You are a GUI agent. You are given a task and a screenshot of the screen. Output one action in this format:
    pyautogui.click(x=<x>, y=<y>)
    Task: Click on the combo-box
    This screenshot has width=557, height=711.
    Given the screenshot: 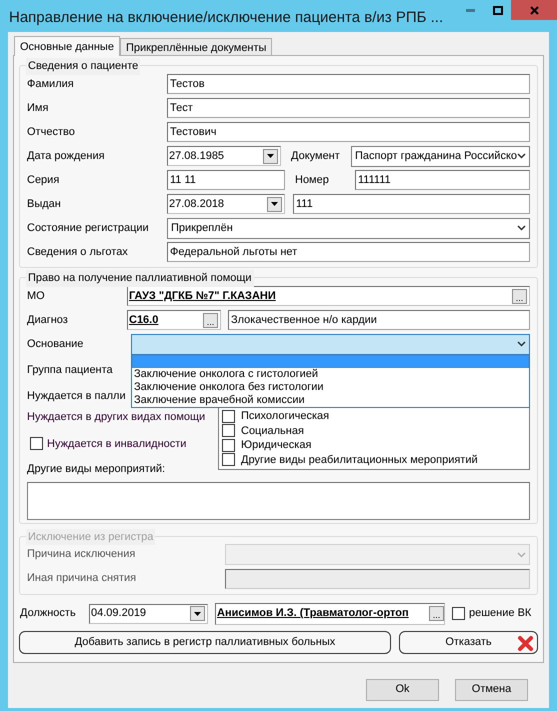 What is the action you would take?
    pyautogui.click(x=330, y=344)
    